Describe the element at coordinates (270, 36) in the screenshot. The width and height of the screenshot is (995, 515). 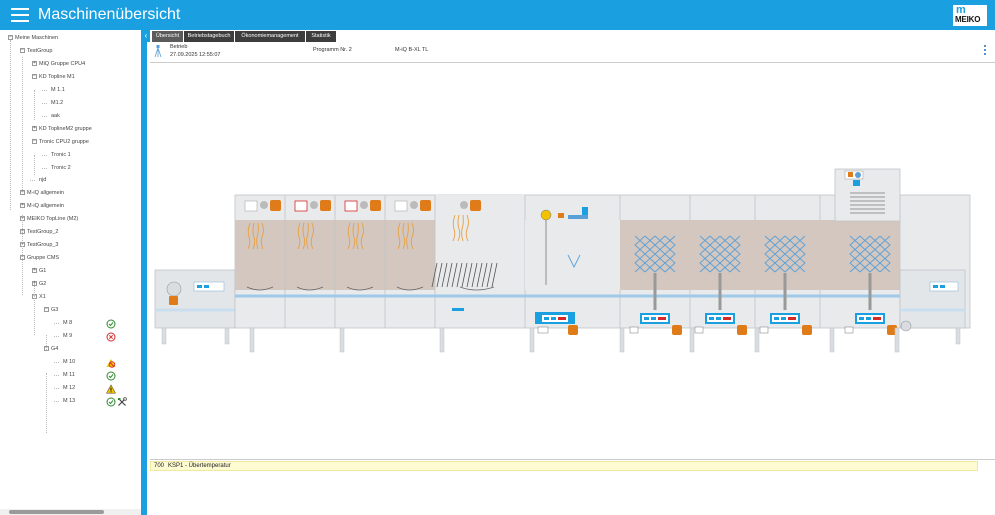
I see `tab-2: Ökonomiemanagement` at that location.